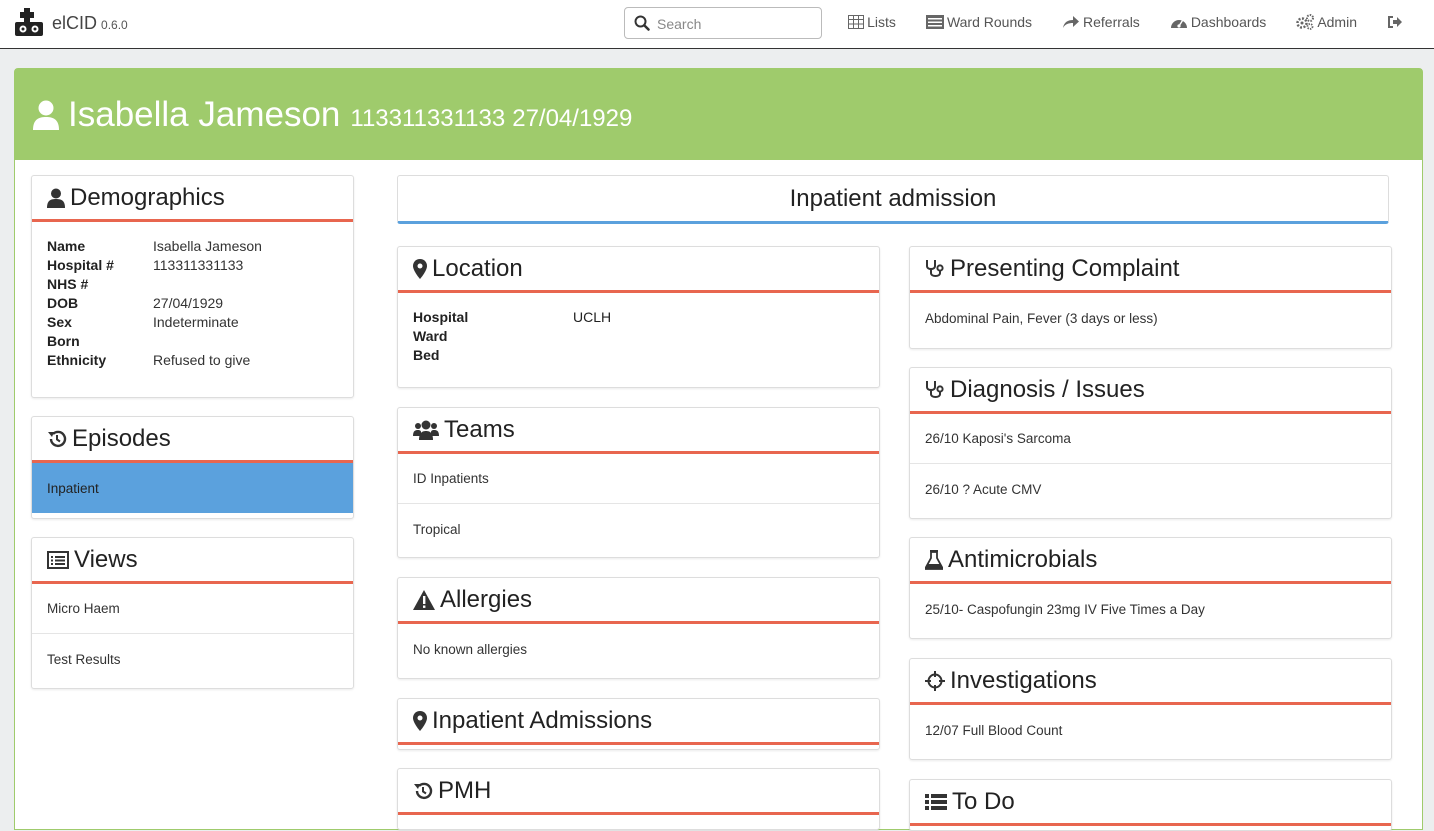 The width and height of the screenshot is (1434, 831). I want to click on patient-header: Isabella Jameson 113311331133 27/04/1929, so click(718, 114).